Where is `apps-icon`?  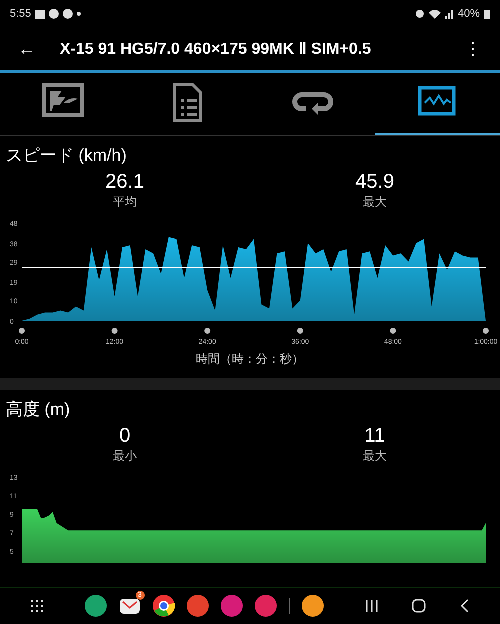 apps-icon is located at coordinates (36, 606).